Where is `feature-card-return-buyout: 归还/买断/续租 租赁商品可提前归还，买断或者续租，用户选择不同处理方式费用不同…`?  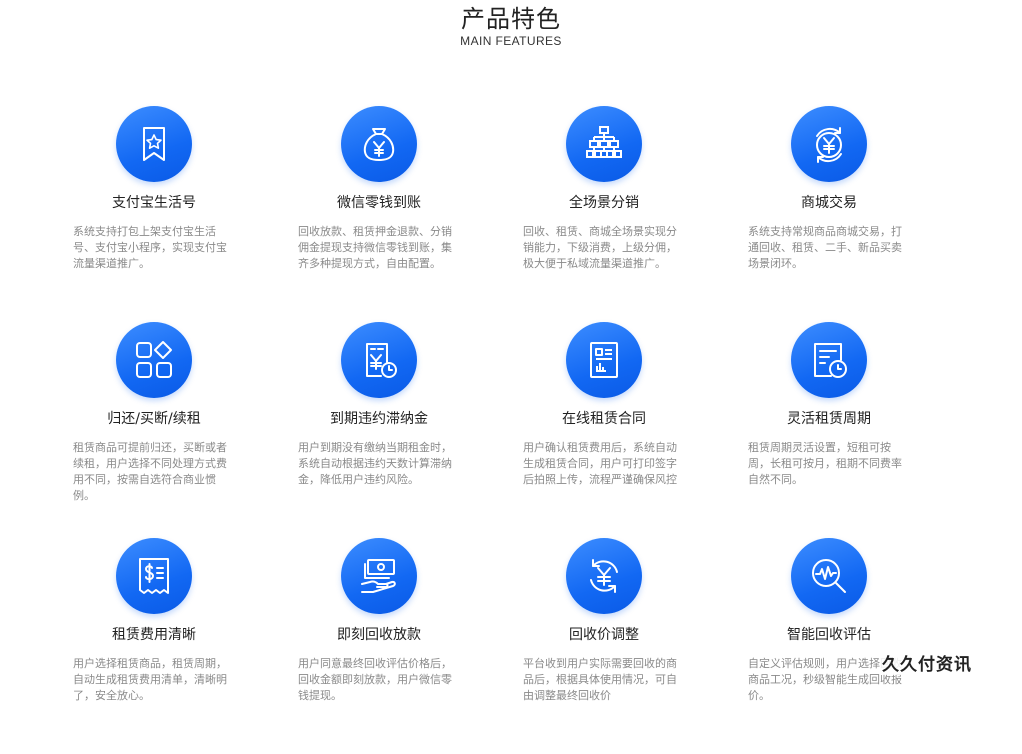 feature-card-return-buyout: 归还/买断/续租 租赁商品可提前归还，买断或者续租，用户选择不同处理方式费用不同… is located at coordinates (182, 430).